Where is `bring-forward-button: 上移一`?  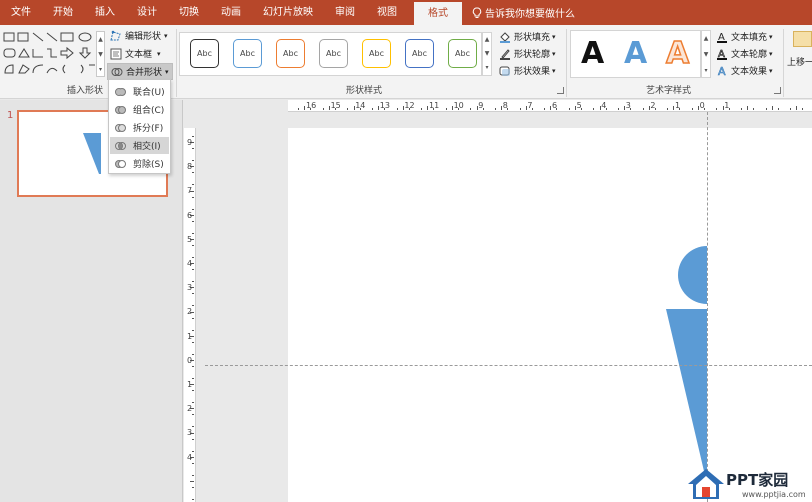 bring-forward-button: 上移一 is located at coordinates (799, 61).